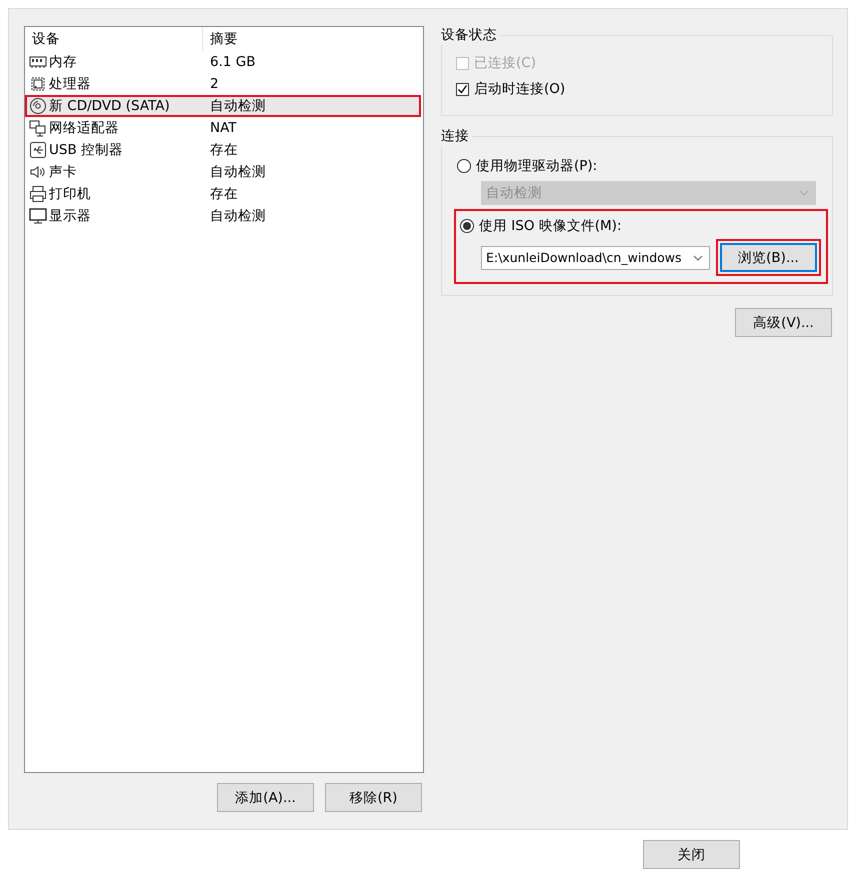 The image size is (858, 877). Describe the element at coordinates (214, 84) in the screenshot. I see `device-summary: 2` at that location.